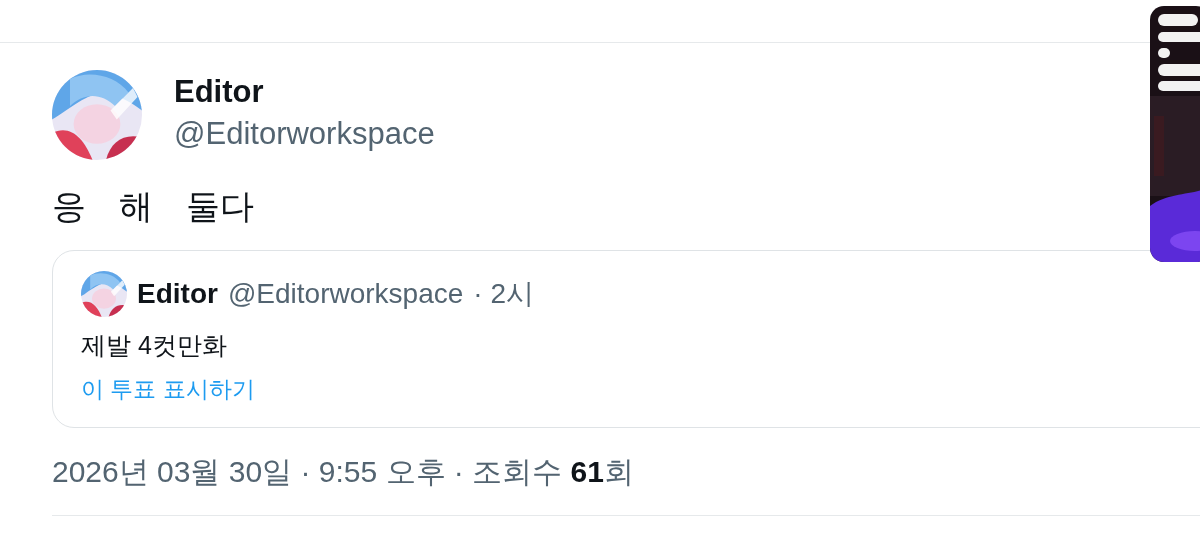 This screenshot has height=554, width=1200. I want to click on author-handle: @Editorworkspace, so click(304, 134).